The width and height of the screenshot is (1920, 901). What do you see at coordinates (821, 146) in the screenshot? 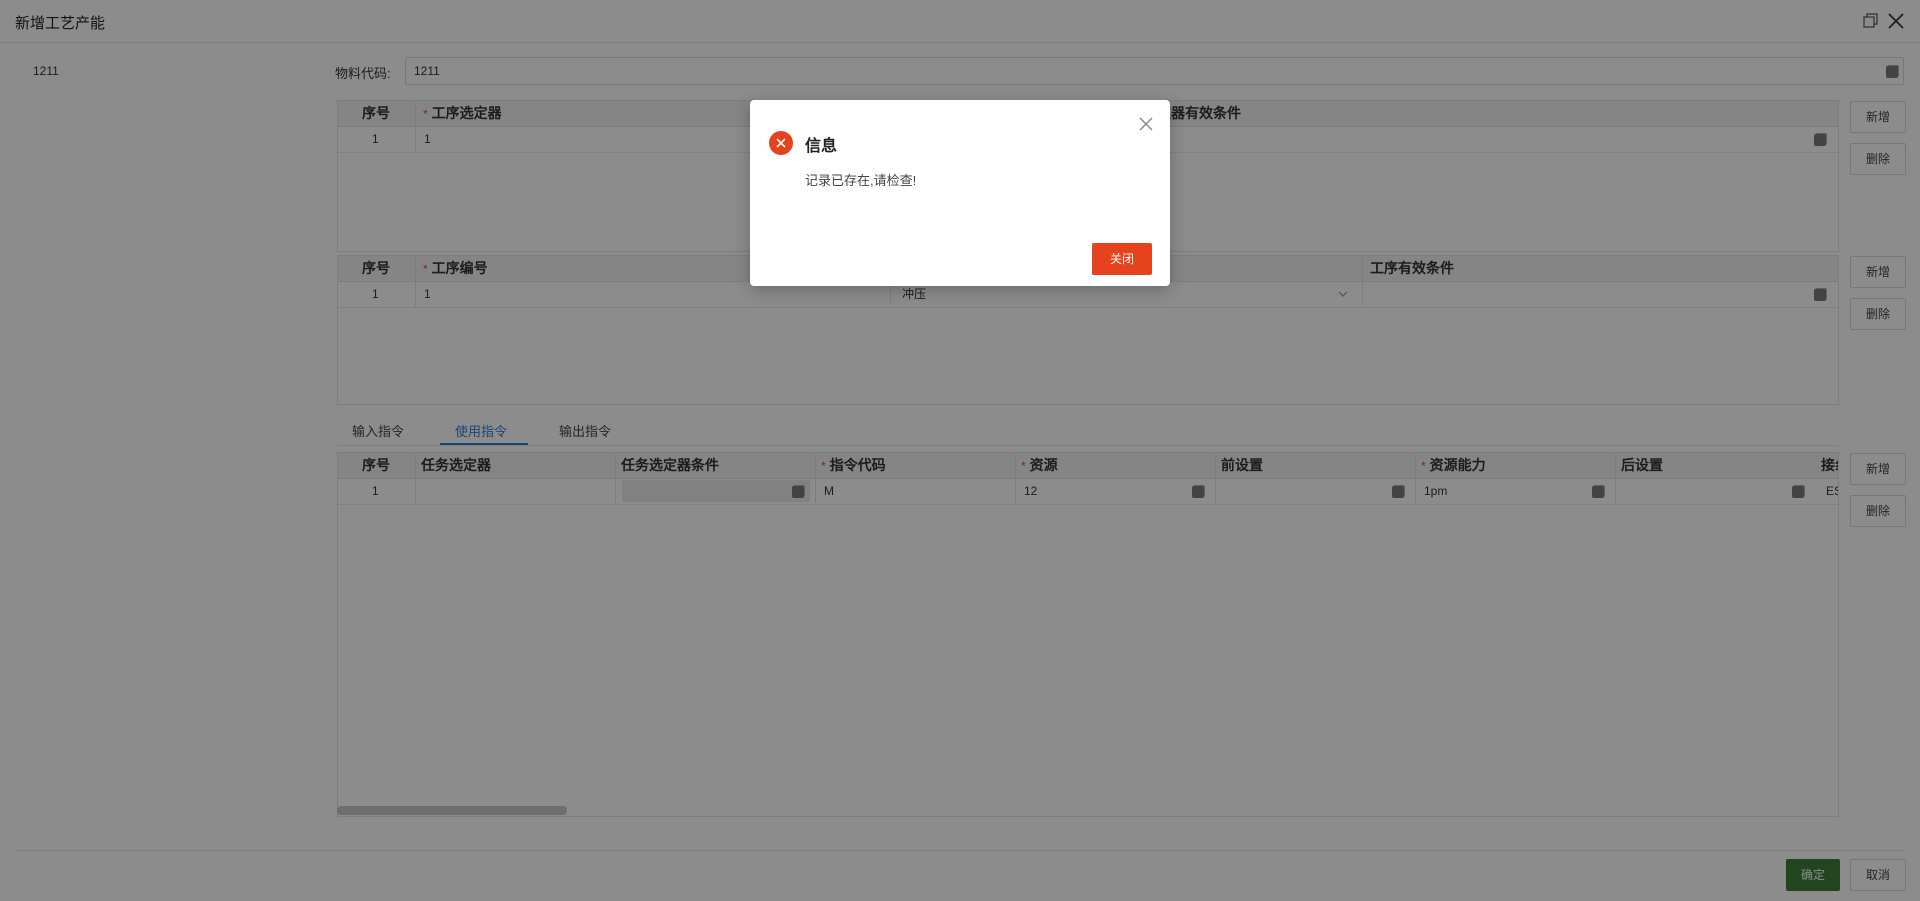
I see `dialog-title: 信息` at bounding box center [821, 146].